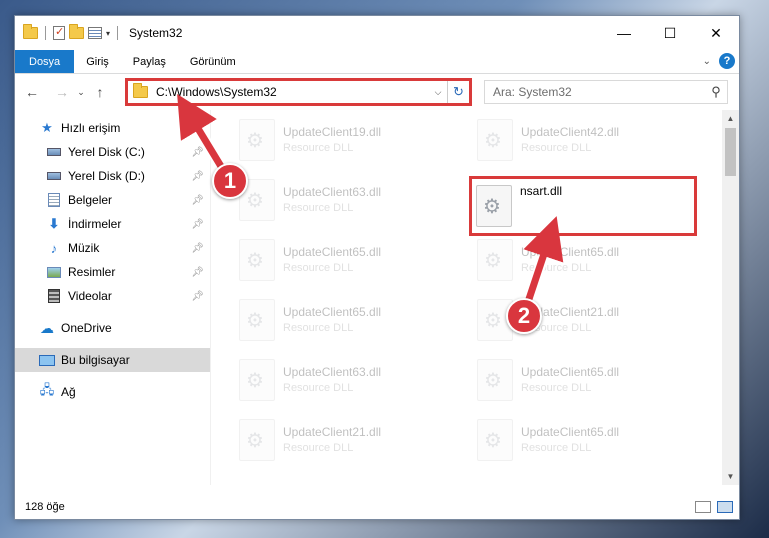  What do you see at coordinates (106, 176) in the screenshot?
I see `sidebar-item-label: Yerel Disk (D:)` at bounding box center [106, 176].